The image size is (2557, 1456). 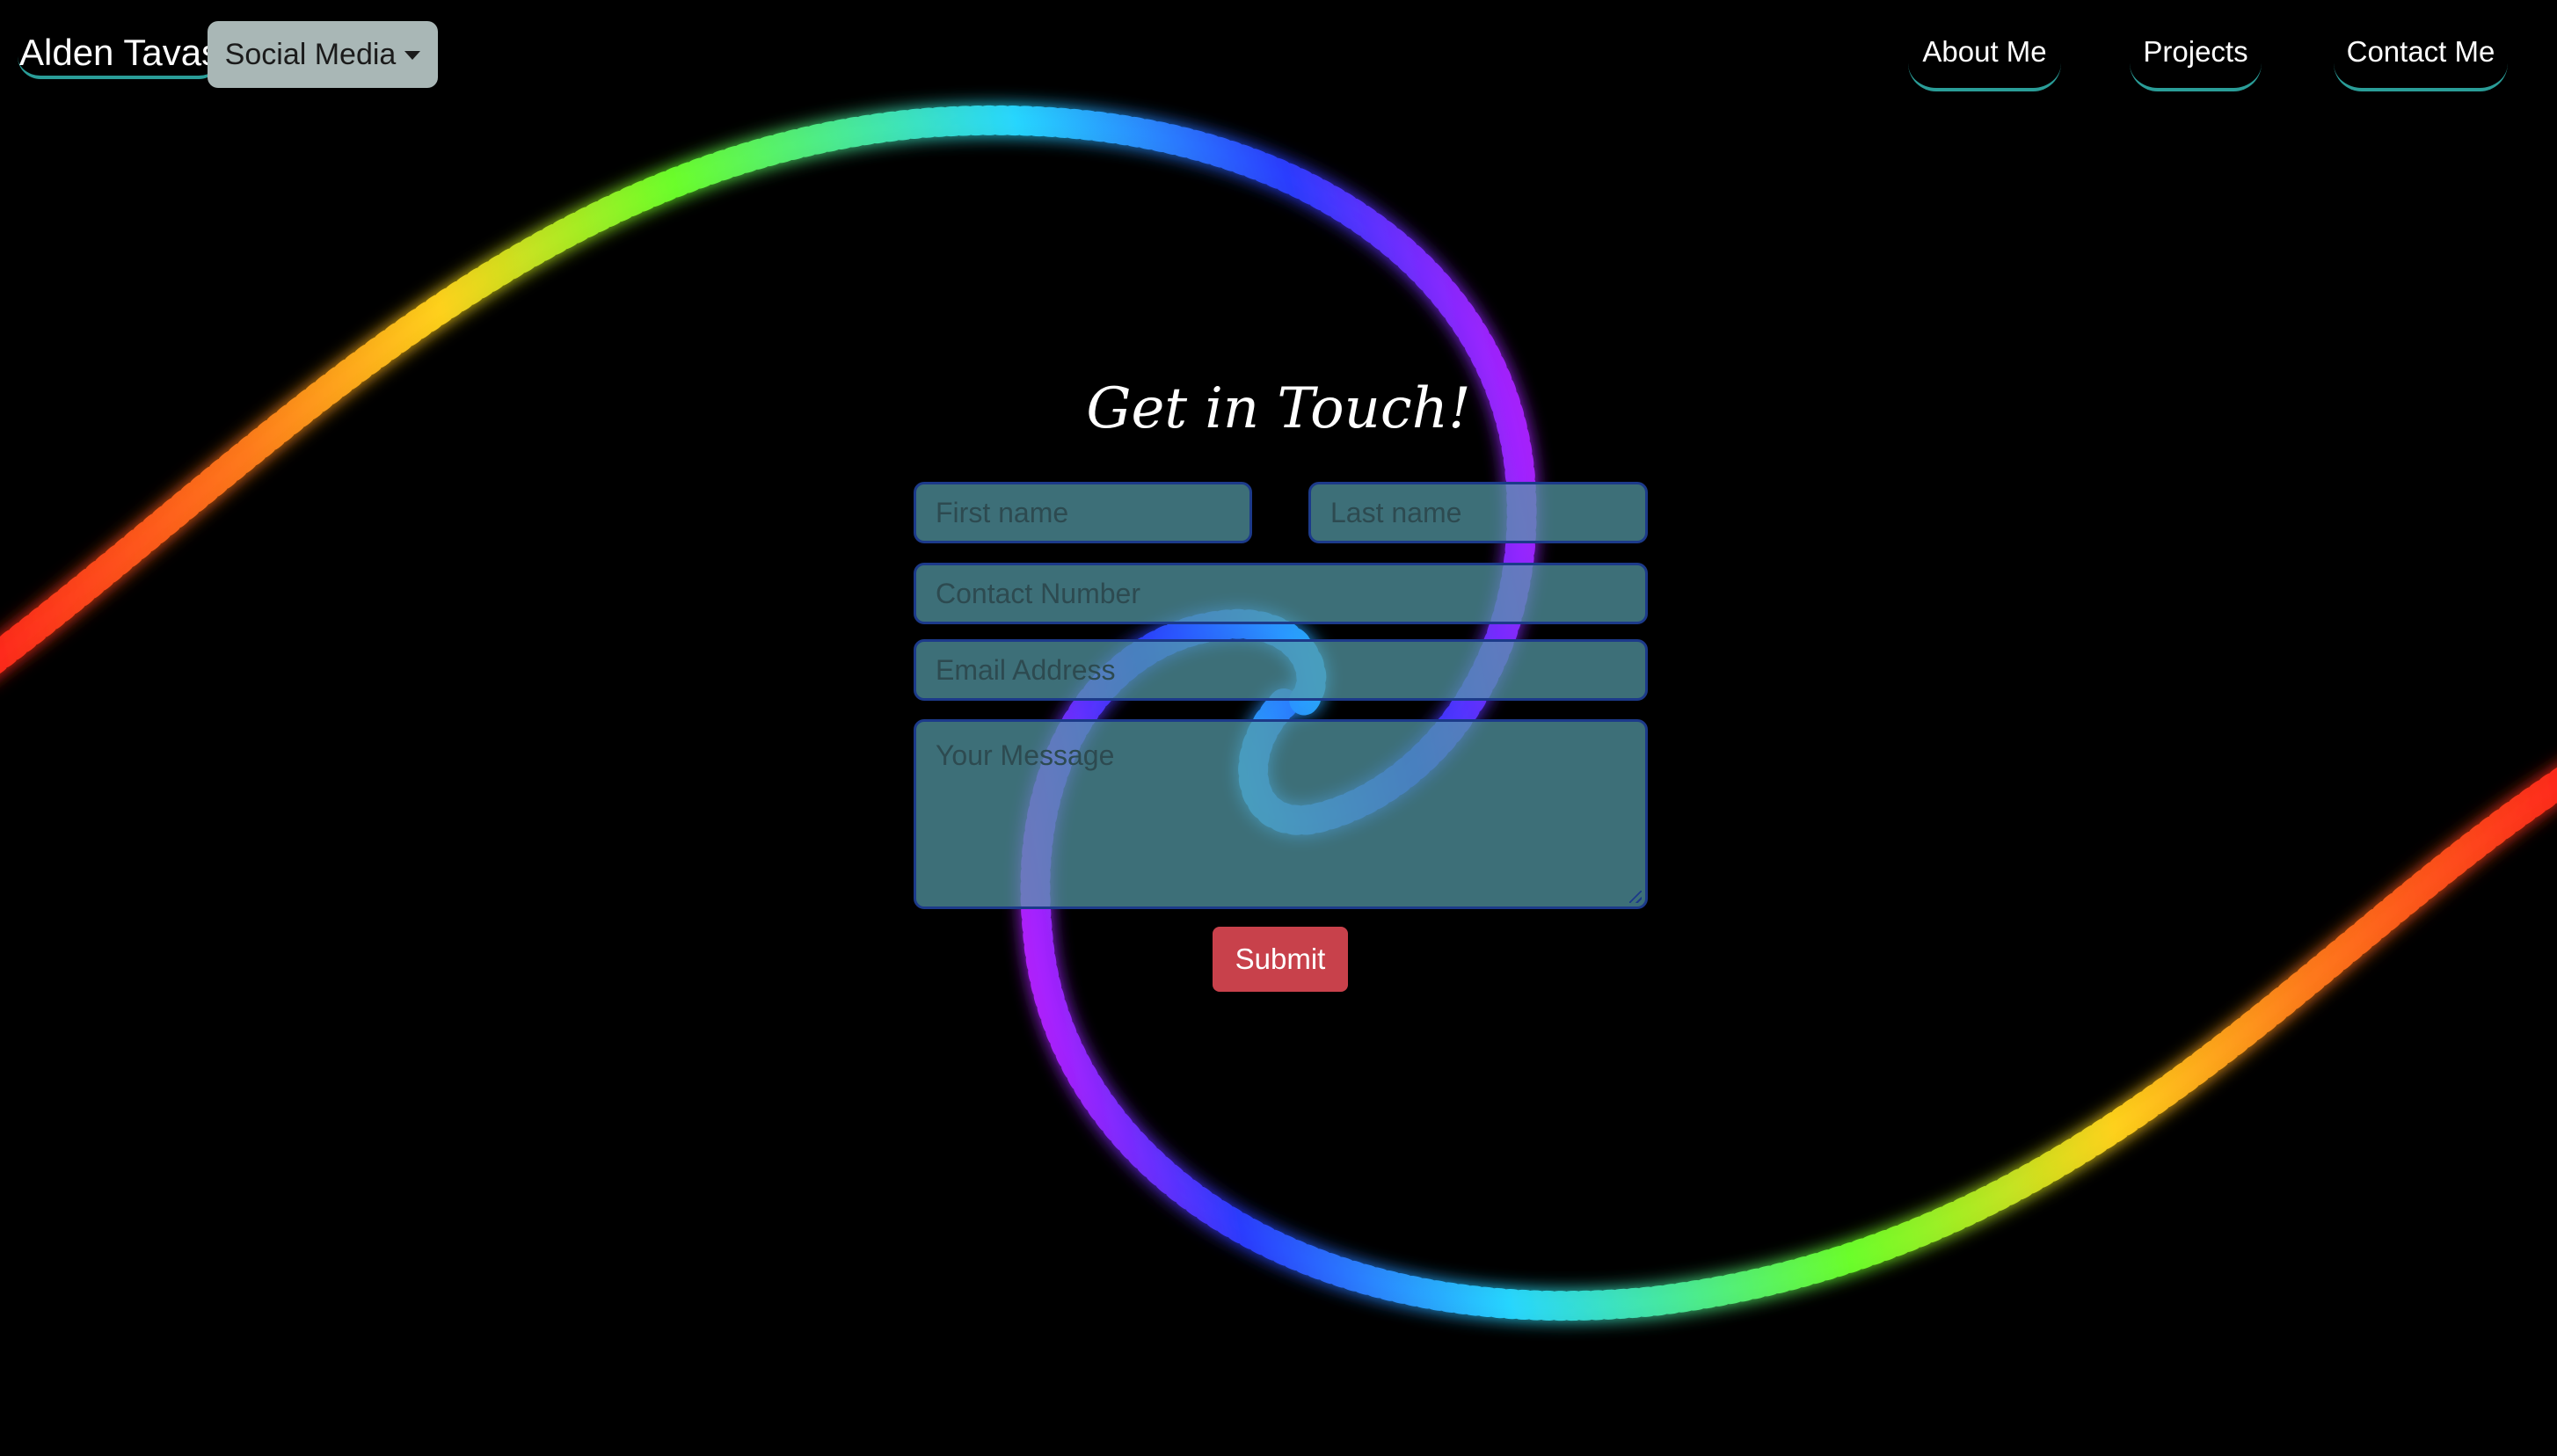 I want to click on submit-button: Submit, so click(x=1280, y=959).